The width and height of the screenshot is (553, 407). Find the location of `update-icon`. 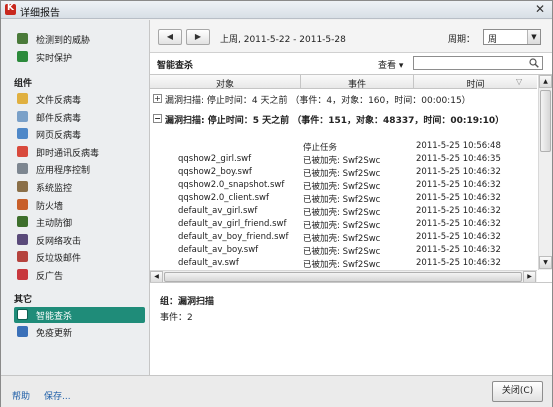

update-icon is located at coordinates (22, 331).